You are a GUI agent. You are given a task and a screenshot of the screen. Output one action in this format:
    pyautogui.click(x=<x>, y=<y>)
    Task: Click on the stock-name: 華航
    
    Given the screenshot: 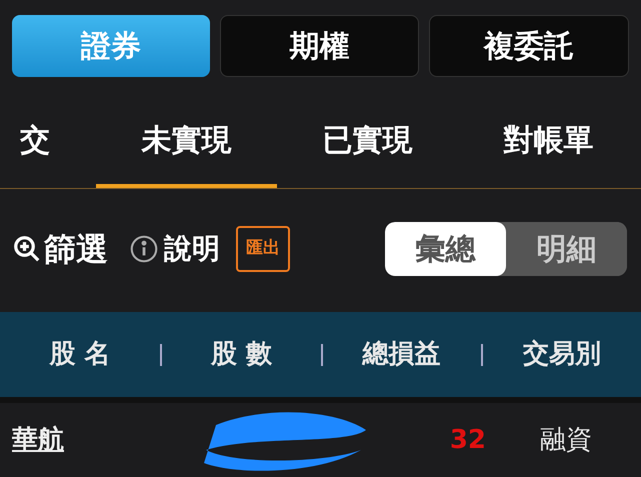 What is the action you would take?
    pyautogui.click(x=97, y=440)
    